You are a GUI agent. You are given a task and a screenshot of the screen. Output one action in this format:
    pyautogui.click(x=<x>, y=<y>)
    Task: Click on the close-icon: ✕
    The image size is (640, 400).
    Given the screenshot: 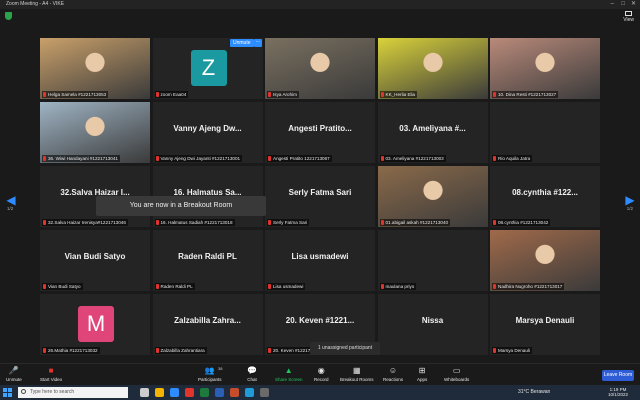 What is the action you would take?
    pyautogui.click(x=633, y=4)
    